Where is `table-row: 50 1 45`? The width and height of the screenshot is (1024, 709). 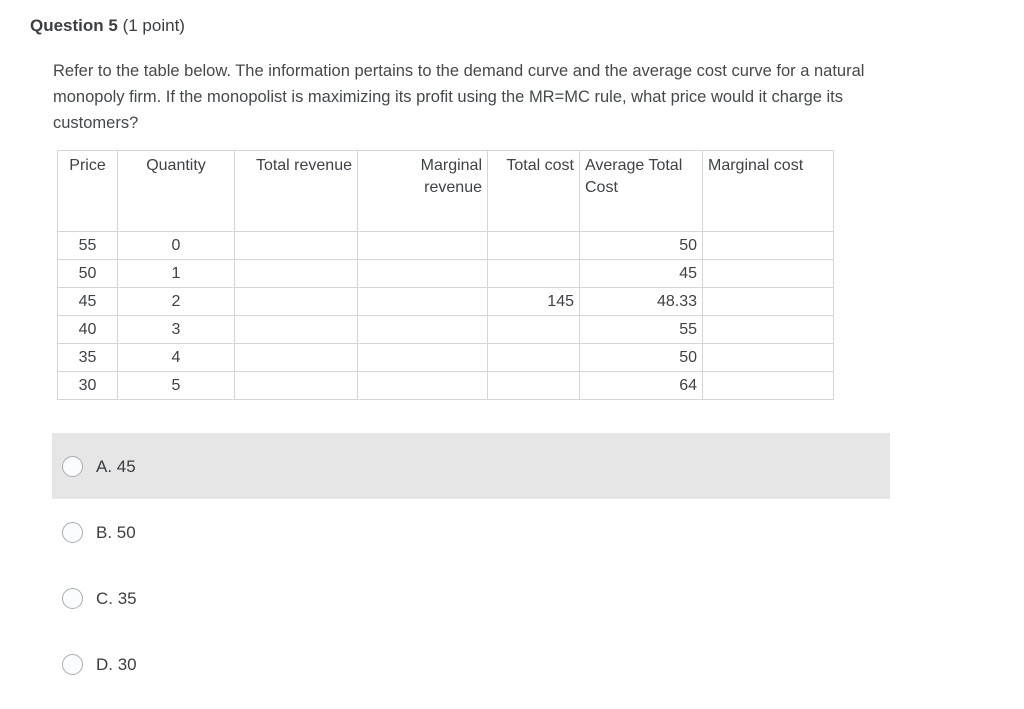
table-row: 50 1 45 is located at coordinates (445, 273).